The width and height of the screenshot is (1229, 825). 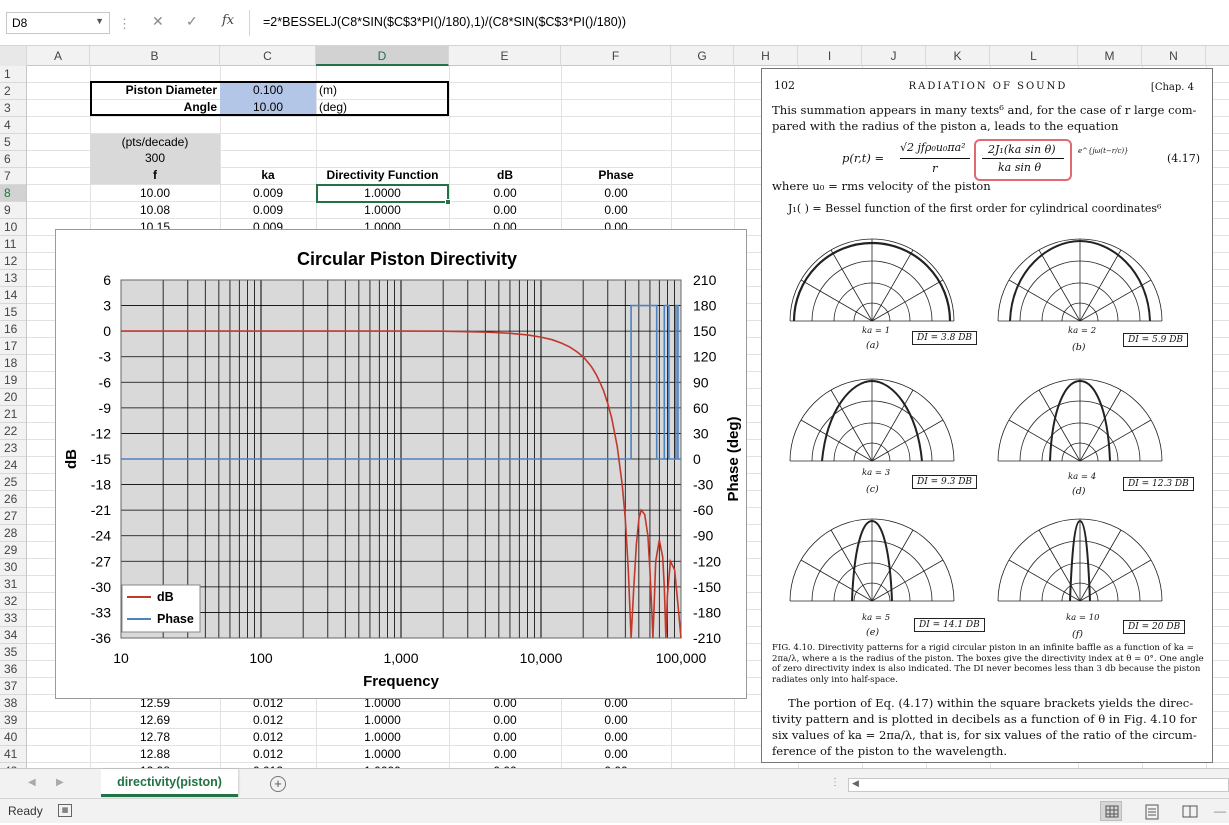 What do you see at coordinates (1220, 811) in the screenshot?
I see `zoom-minus-icon: —` at bounding box center [1220, 811].